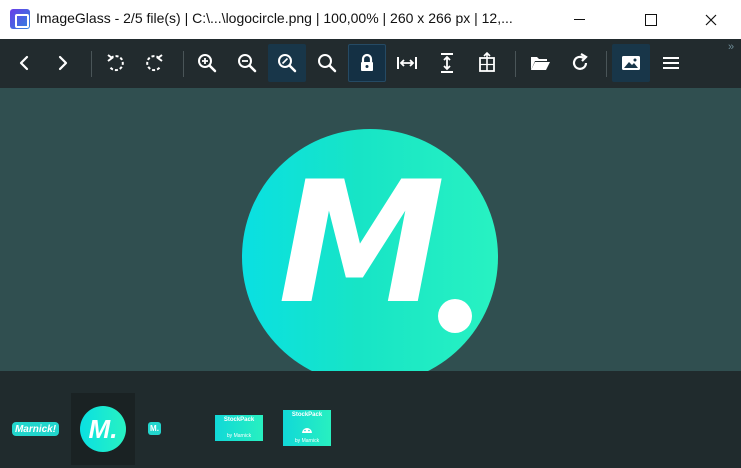 This screenshot has height=468, width=741. I want to click on folder-open-icon, so click(540, 63).